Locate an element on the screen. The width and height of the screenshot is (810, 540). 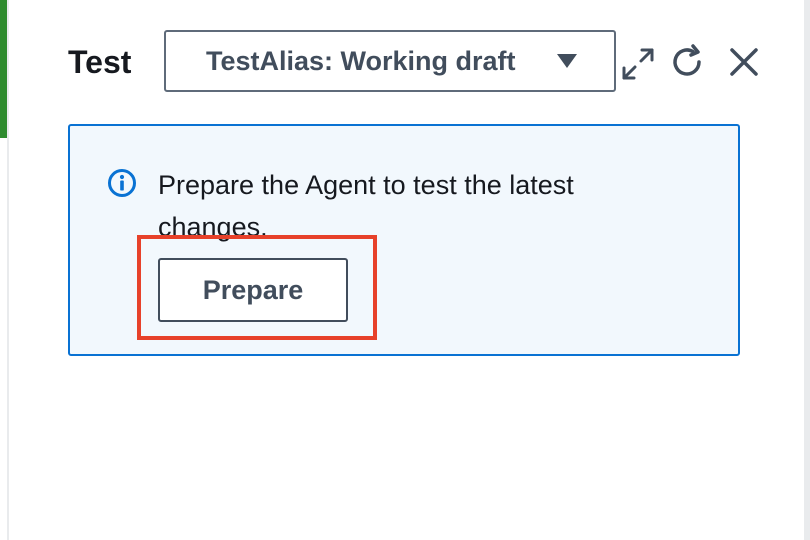
refresh-icon is located at coordinates (687, 60).